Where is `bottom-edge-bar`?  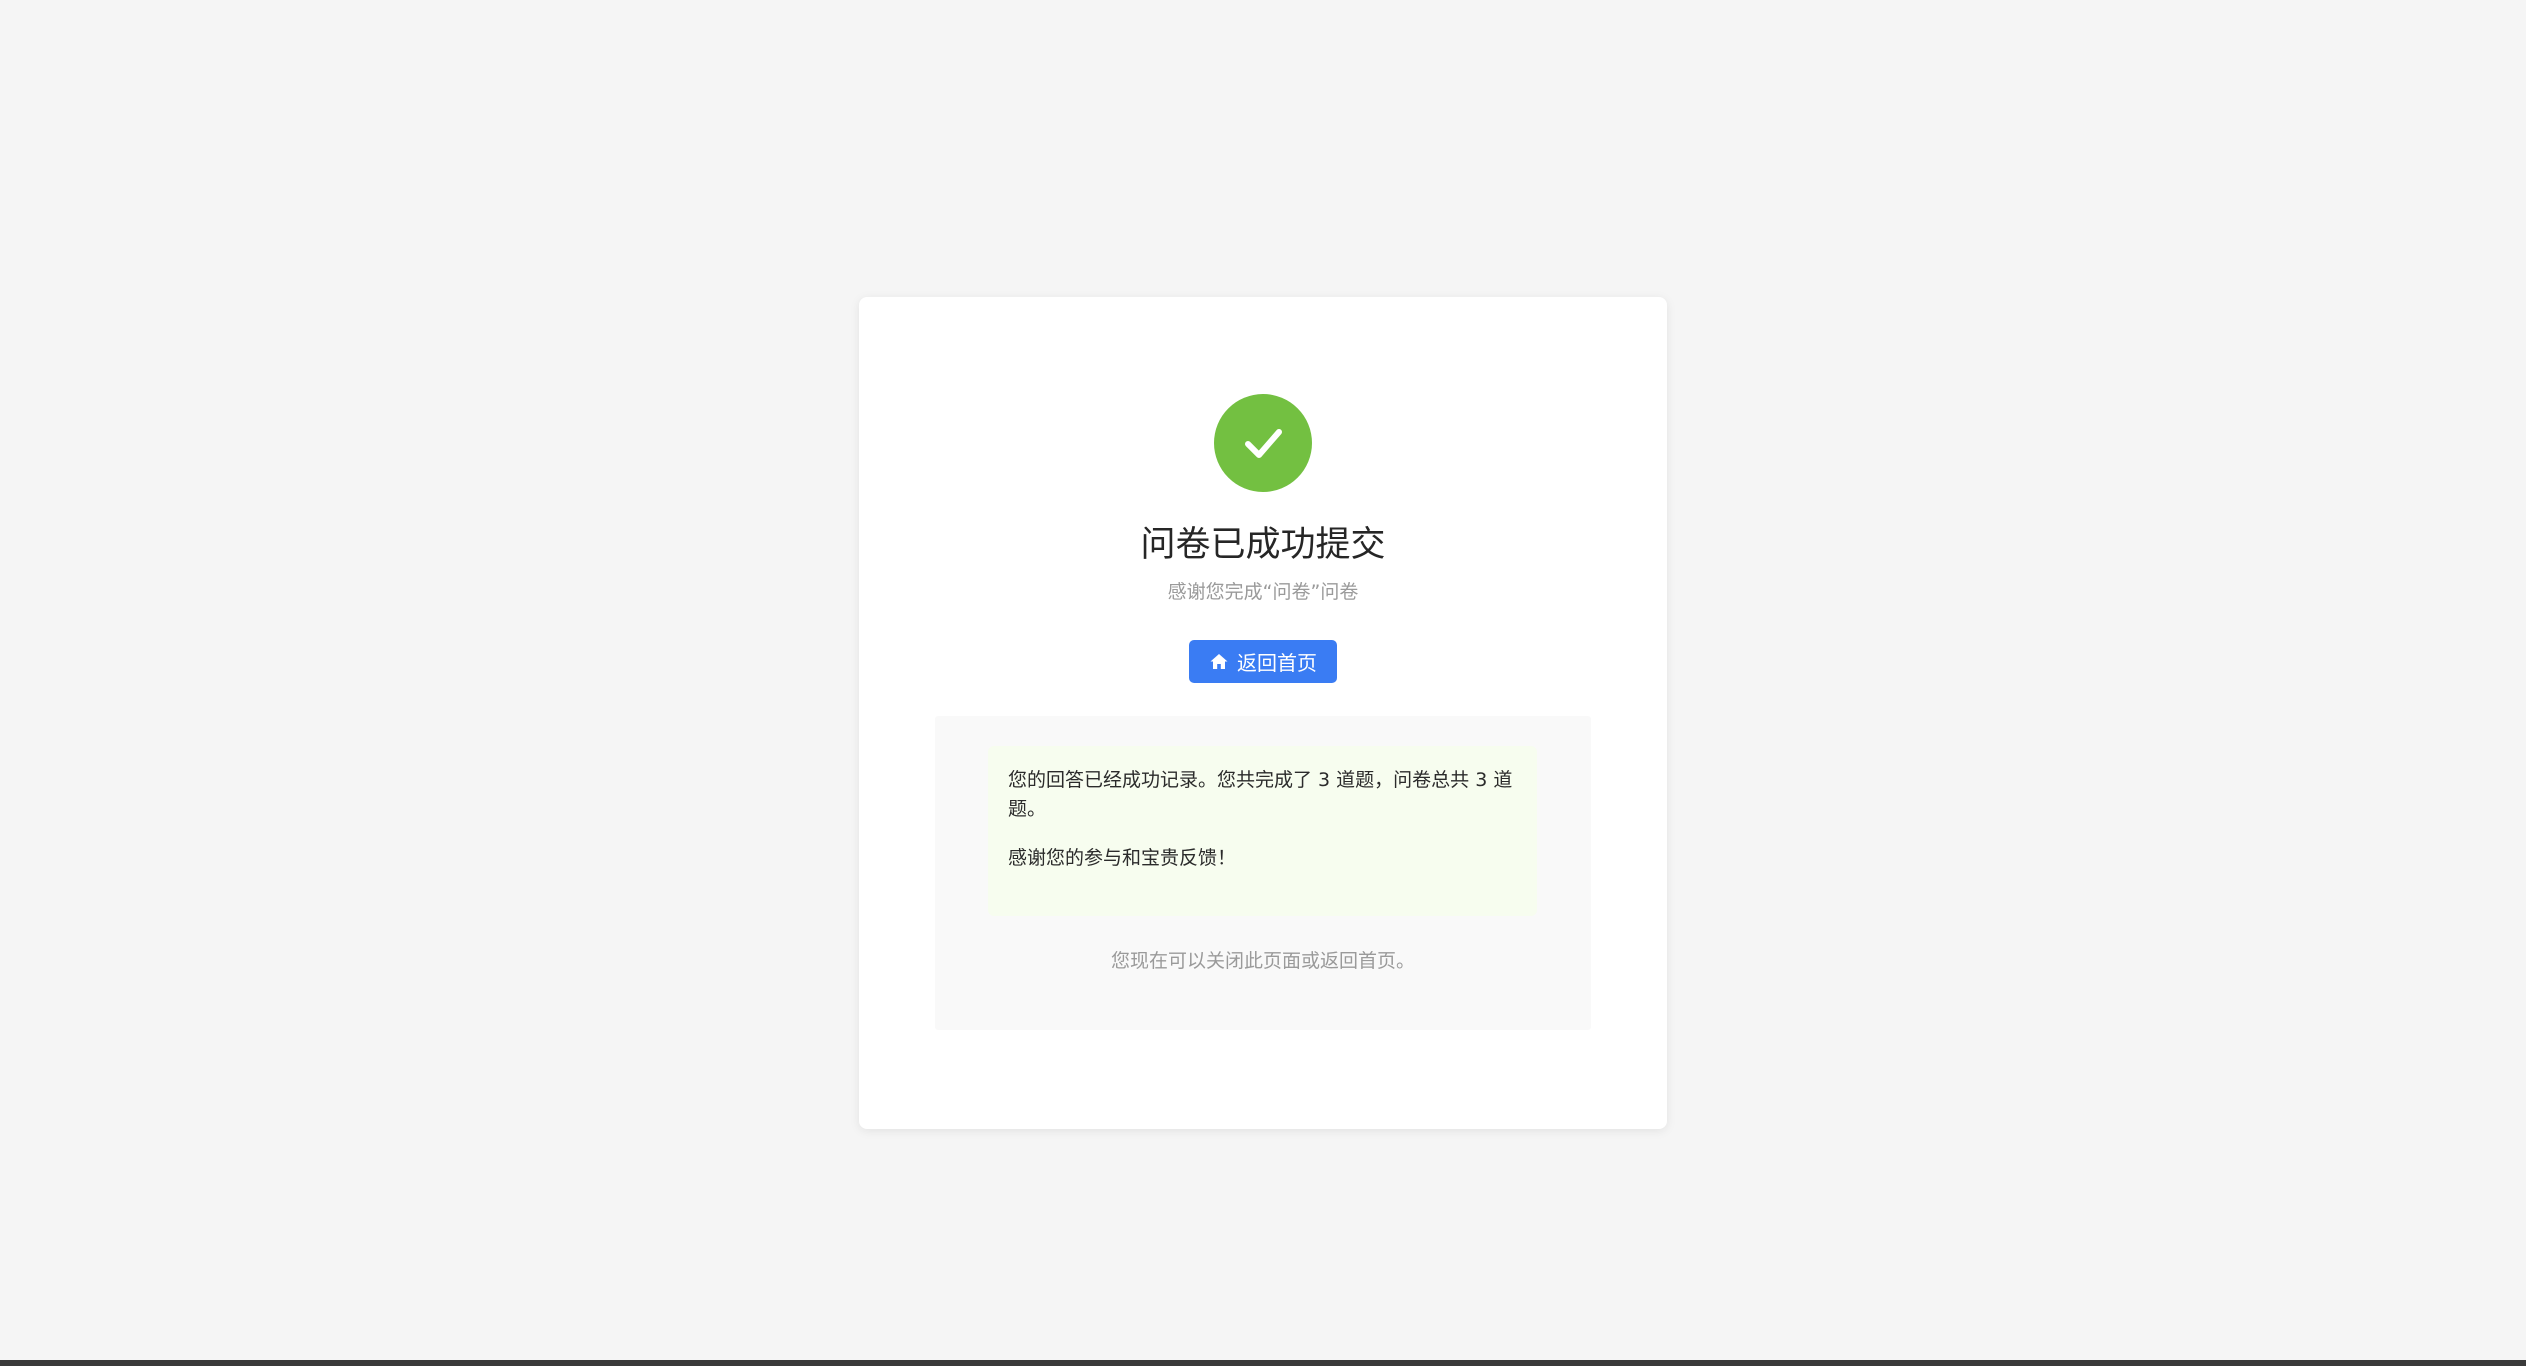 bottom-edge-bar is located at coordinates (1263, 1363).